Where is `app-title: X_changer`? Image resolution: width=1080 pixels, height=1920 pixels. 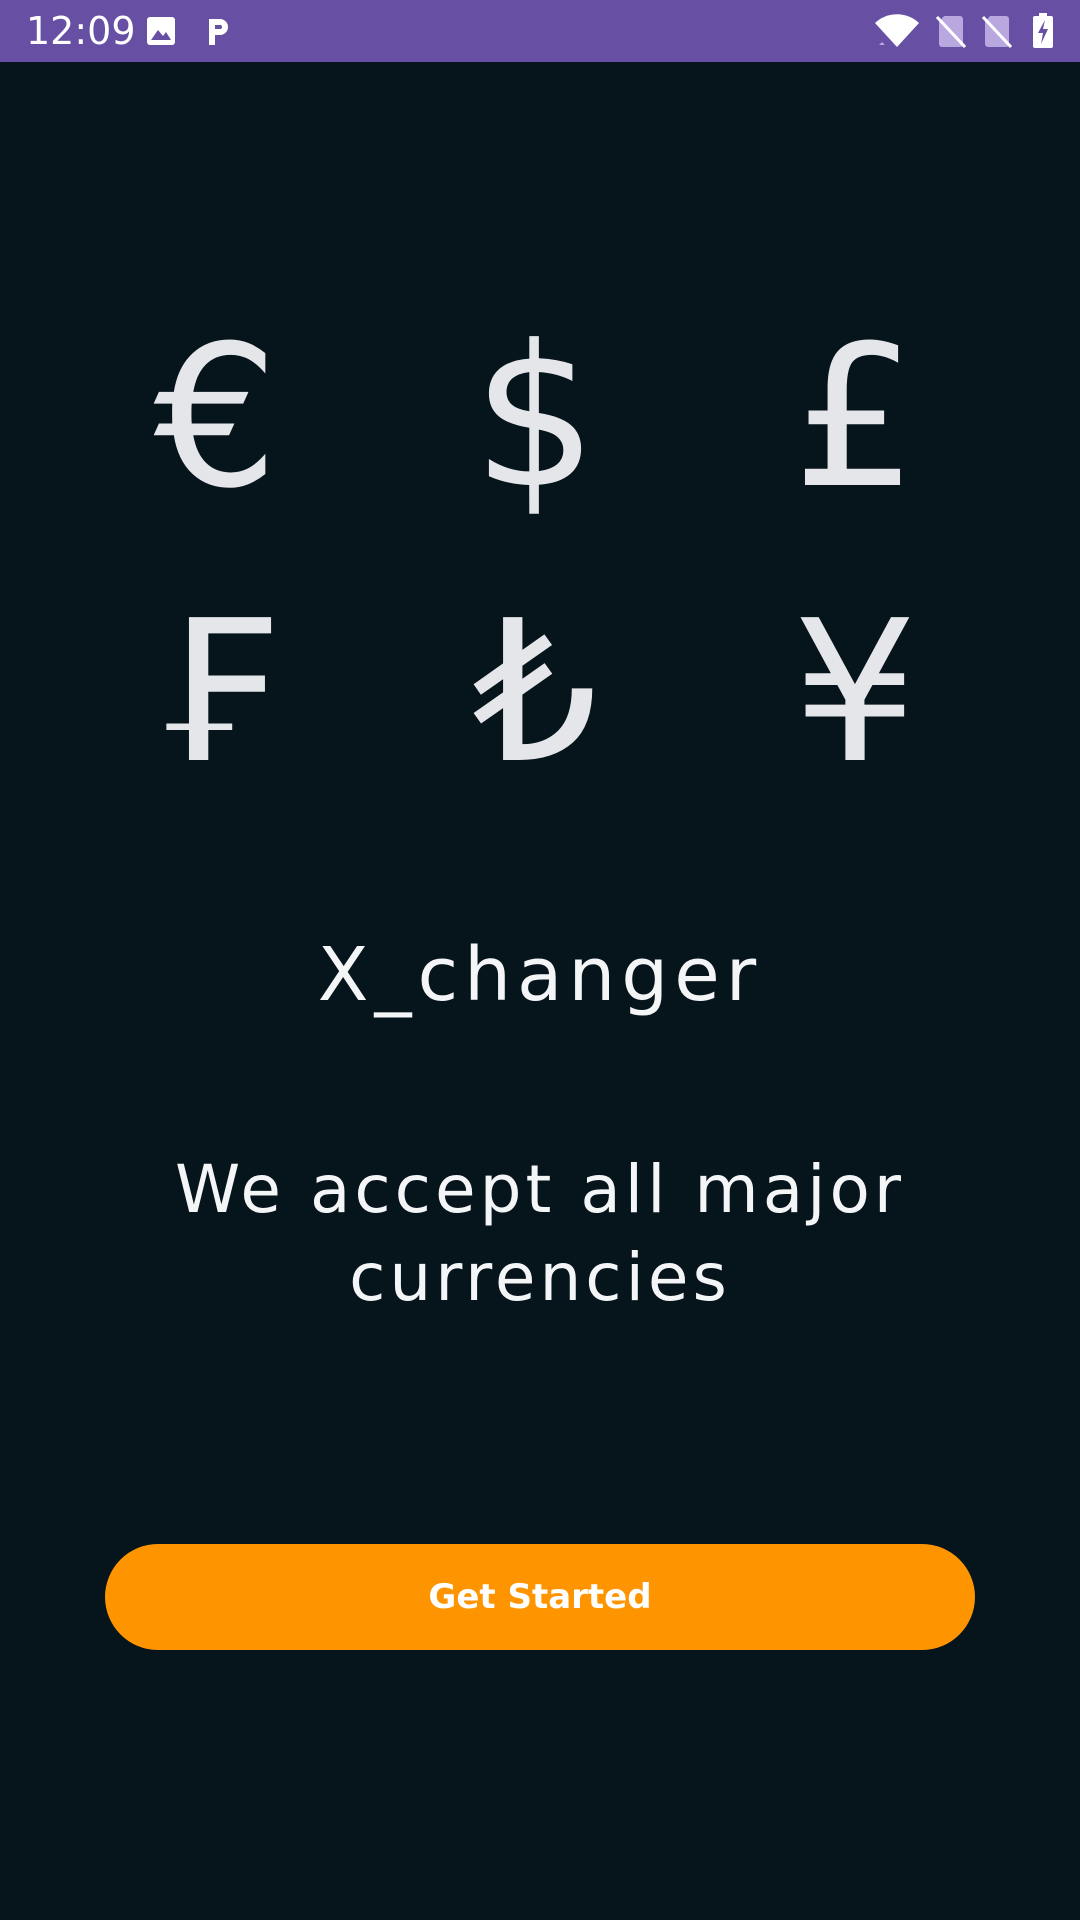 app-title: X_changer is located at coordinates (540, 975).